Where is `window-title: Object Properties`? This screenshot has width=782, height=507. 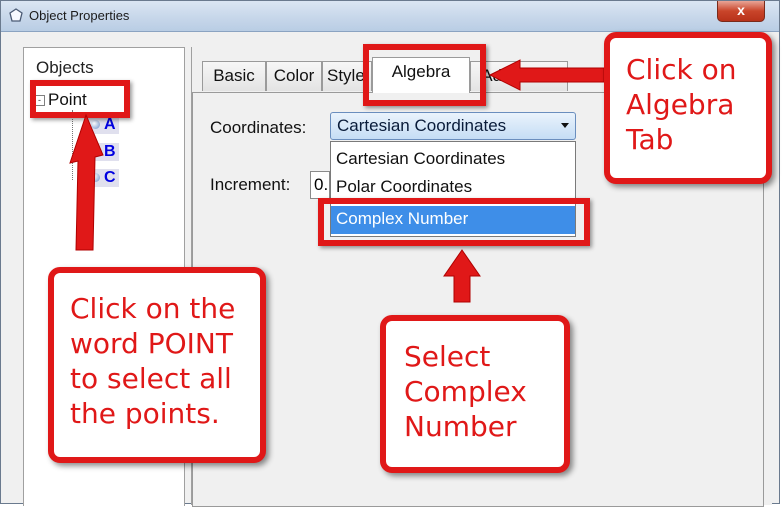 window-title: Object Properties is located at coordinates (79, 15).